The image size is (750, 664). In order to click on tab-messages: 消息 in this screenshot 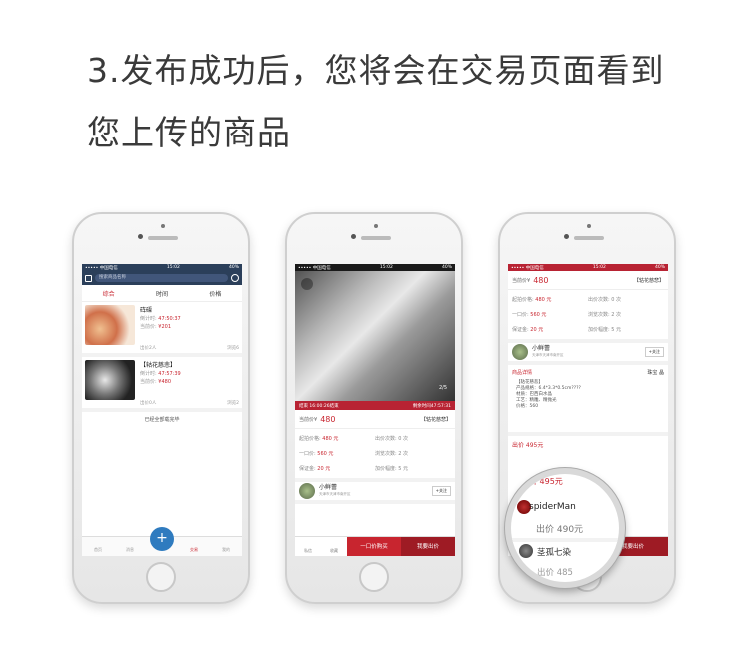, I will do `click(130, 546)`.